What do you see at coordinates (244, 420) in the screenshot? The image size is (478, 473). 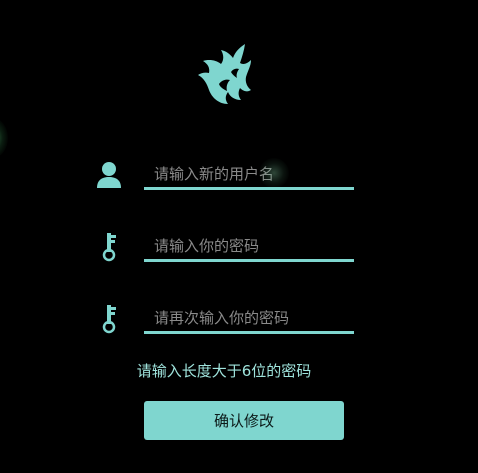 I see `confirm-change-button: 确认修改` at bounding box center [244, 420].